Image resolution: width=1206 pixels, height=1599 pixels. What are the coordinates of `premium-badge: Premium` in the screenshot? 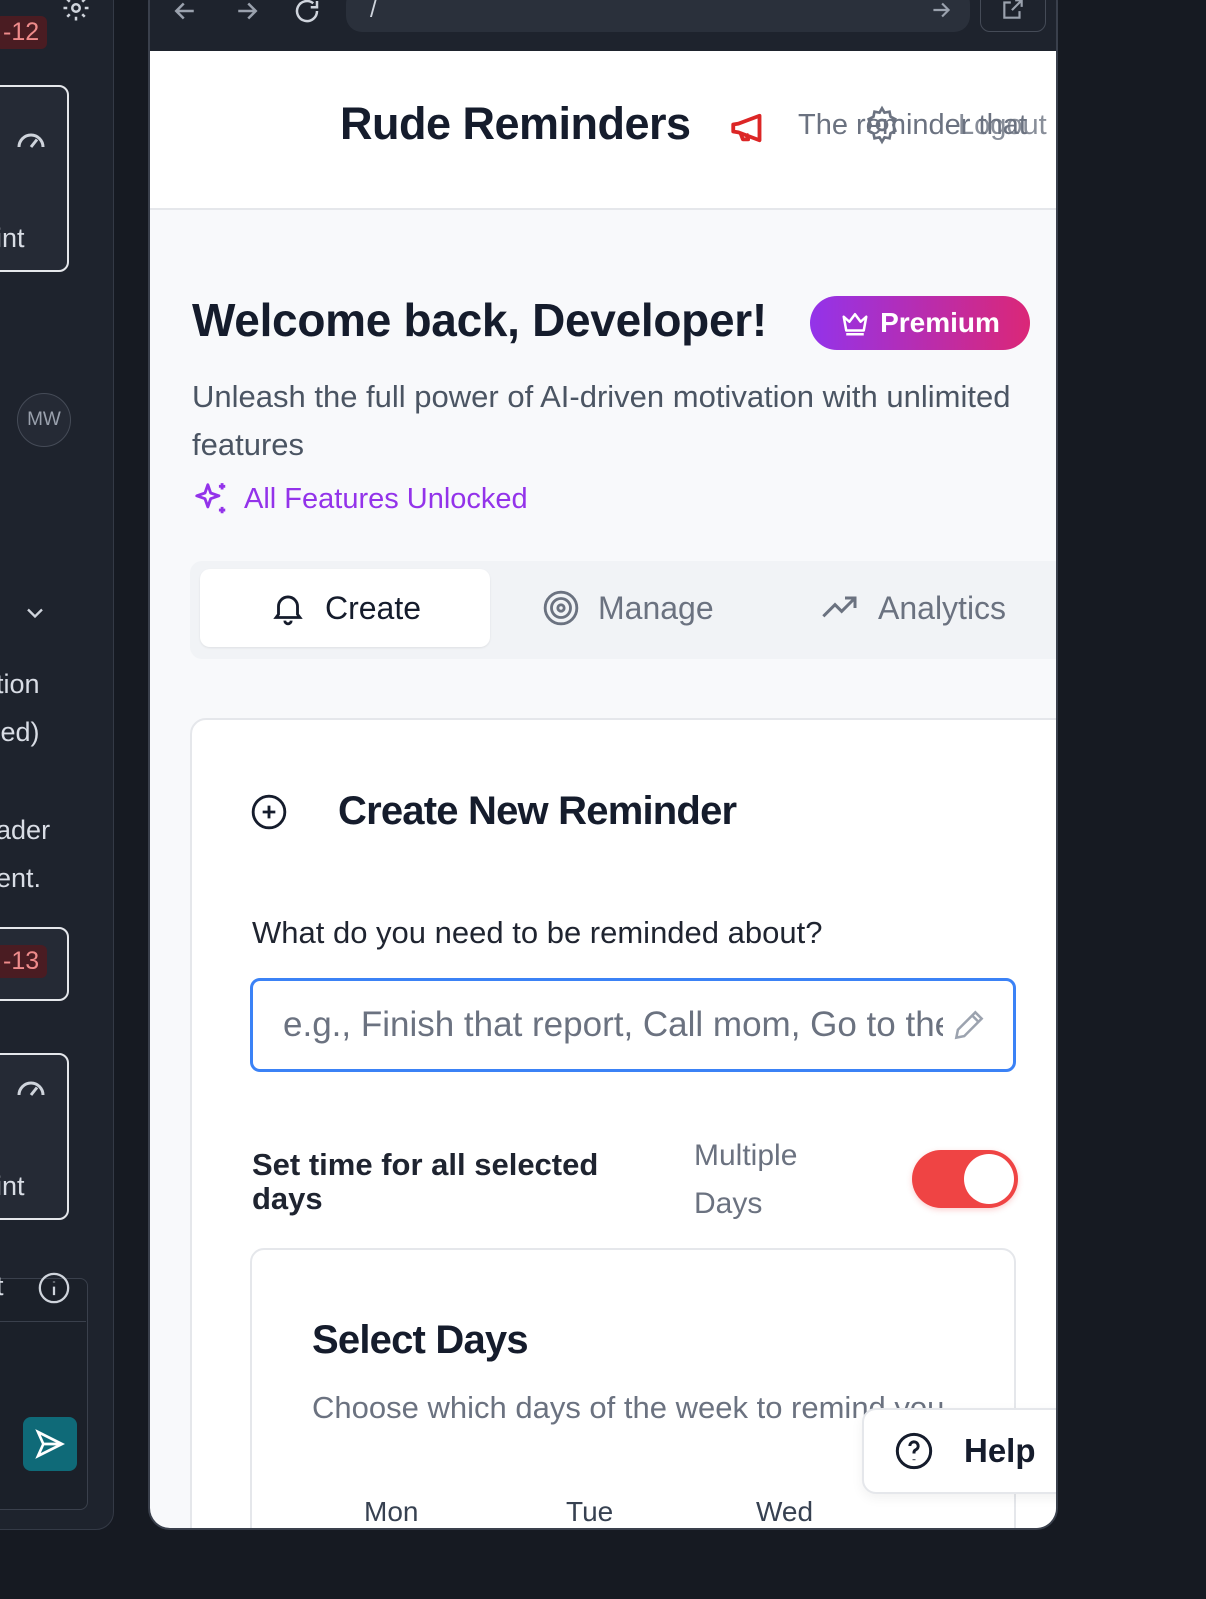 It's located at (920, 323).